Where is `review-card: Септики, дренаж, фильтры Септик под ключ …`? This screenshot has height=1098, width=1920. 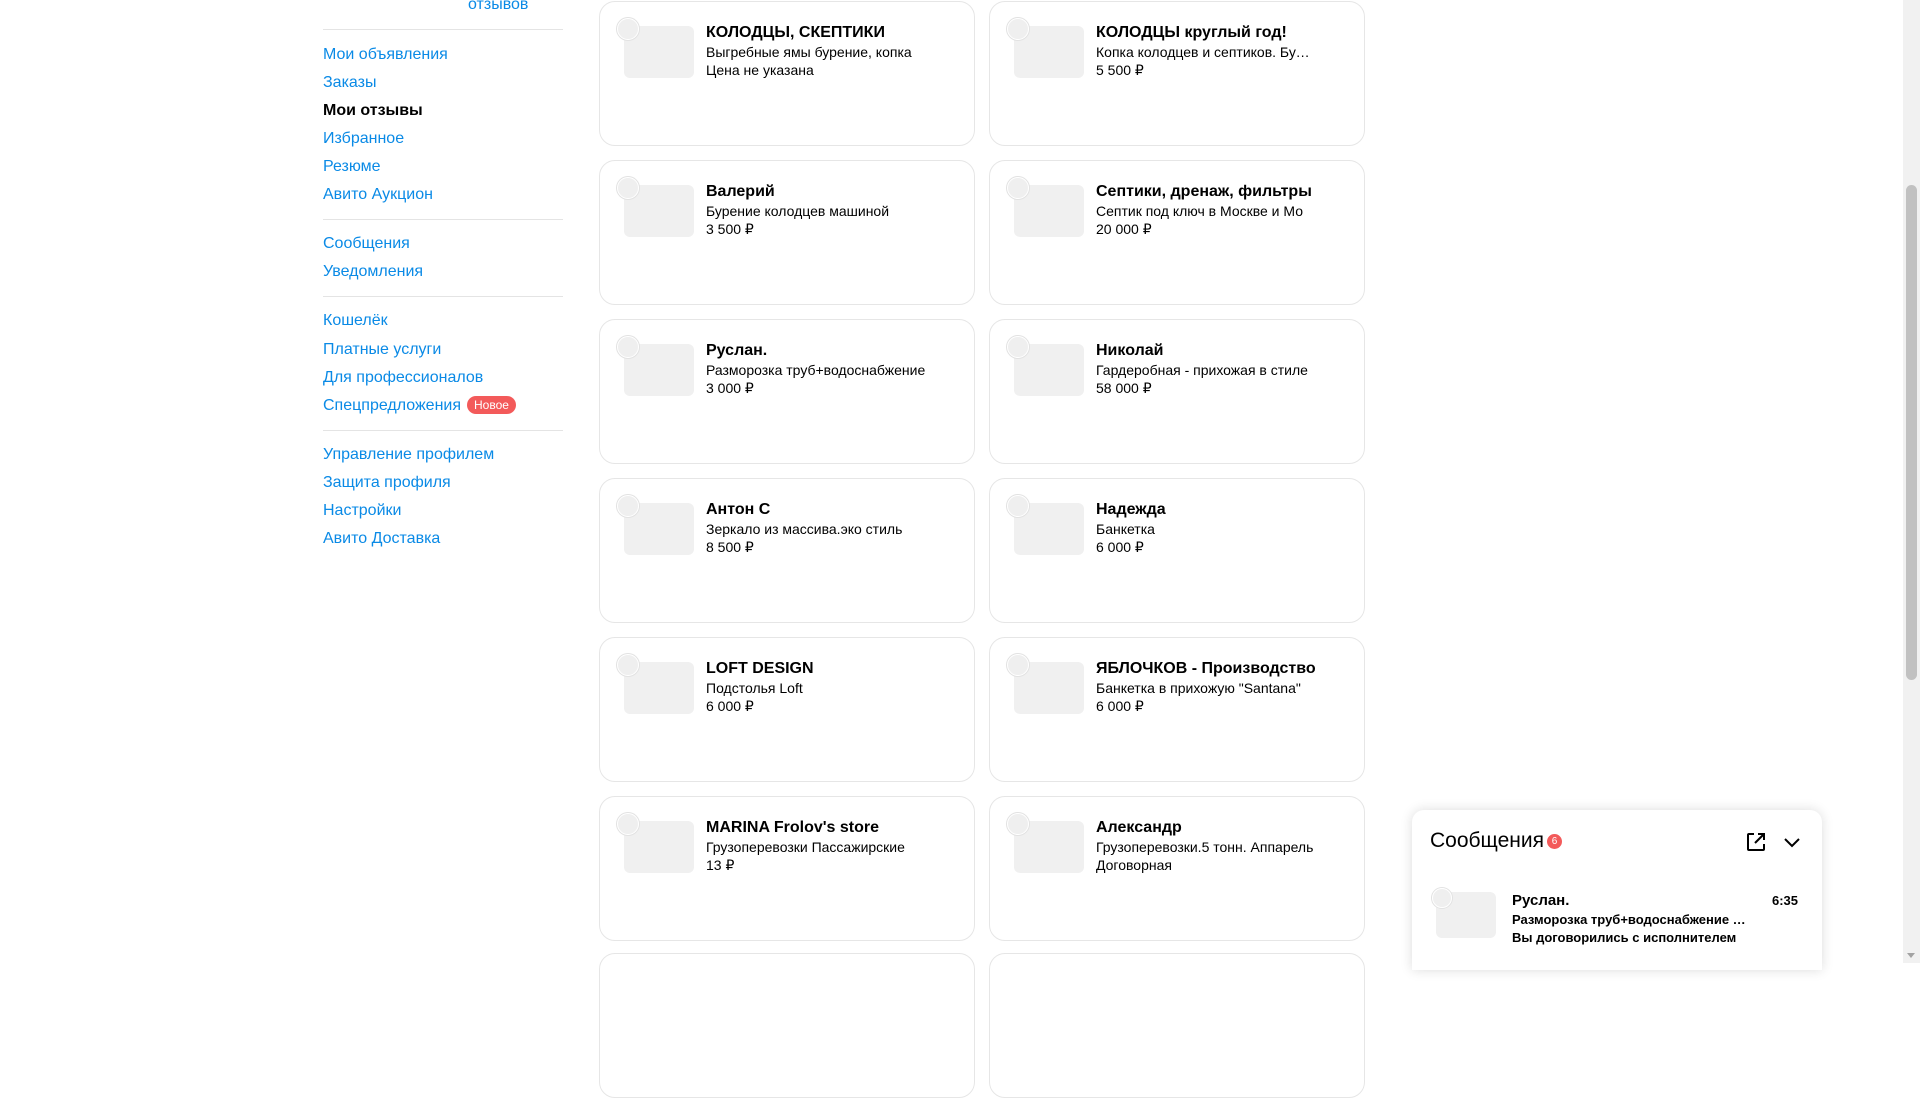 review-card: Септики, дренаж, фильтры Септик под ключ … is located at coordinates (1177, 232).